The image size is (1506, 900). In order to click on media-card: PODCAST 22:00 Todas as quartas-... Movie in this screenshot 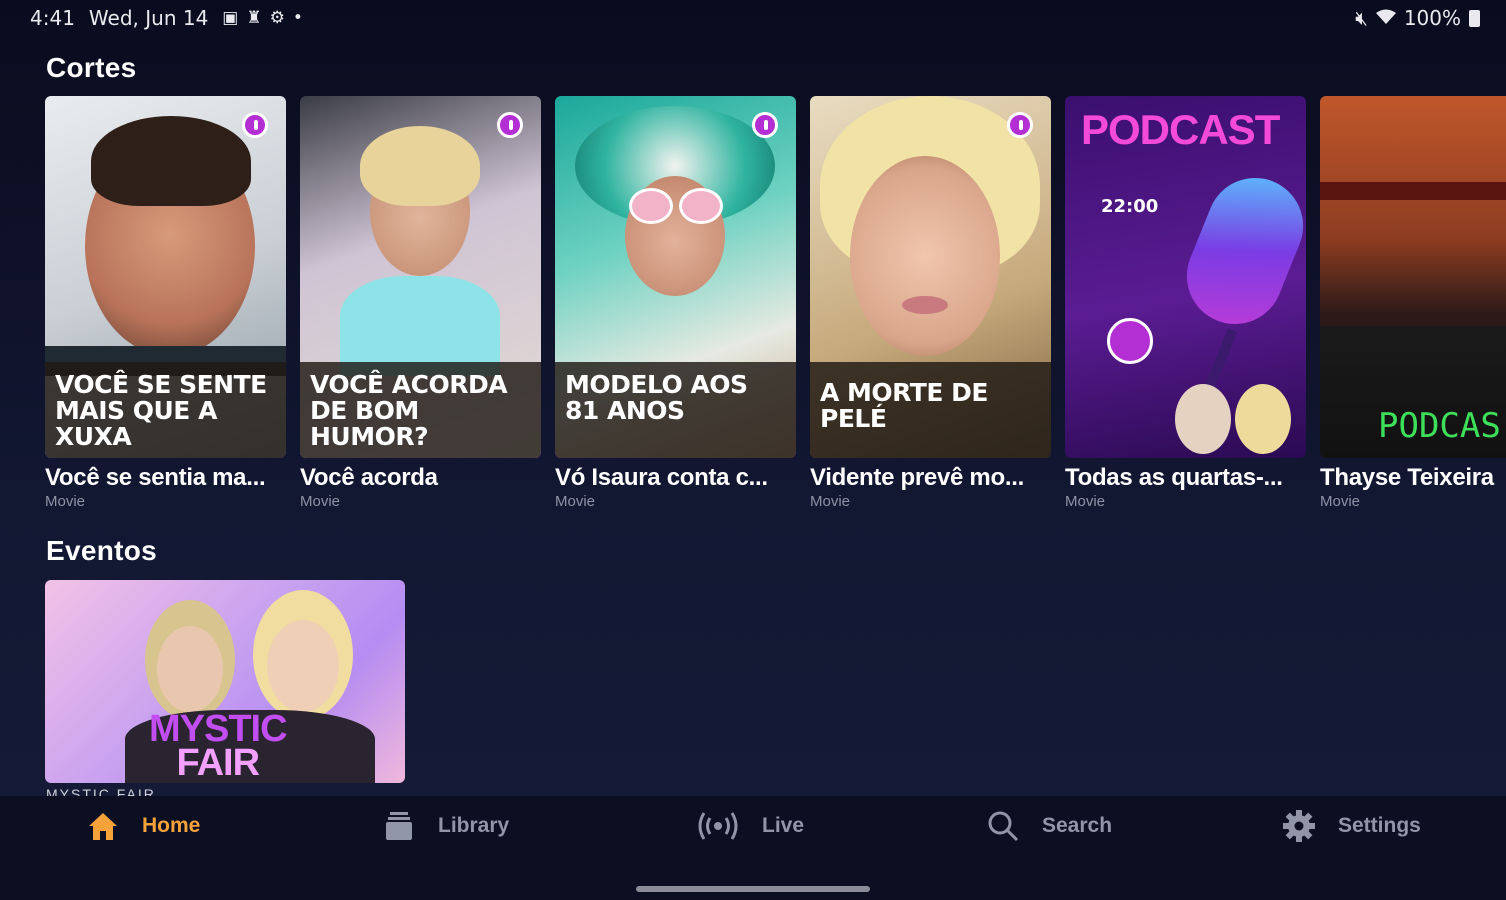, I will do `click(1185, 303)`.